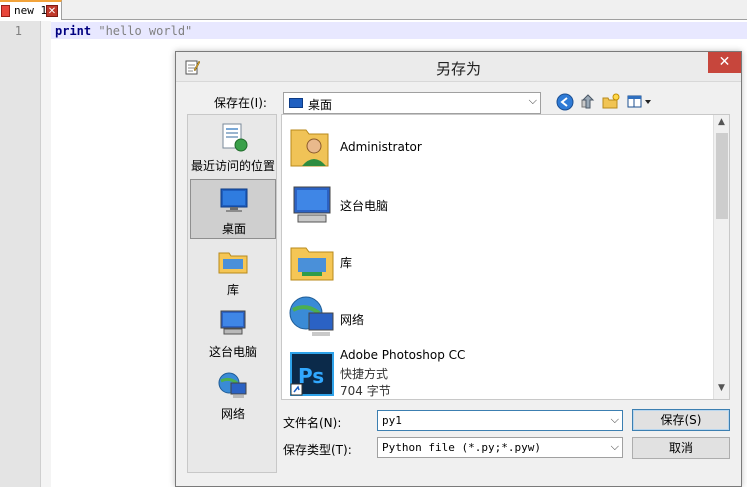 This screenshot has height=487, width=747. What do you see at coordinates (240, 103) in the screenshot?
I see `save-in-label: 保存在(I):` at bounding box center [240, 103].